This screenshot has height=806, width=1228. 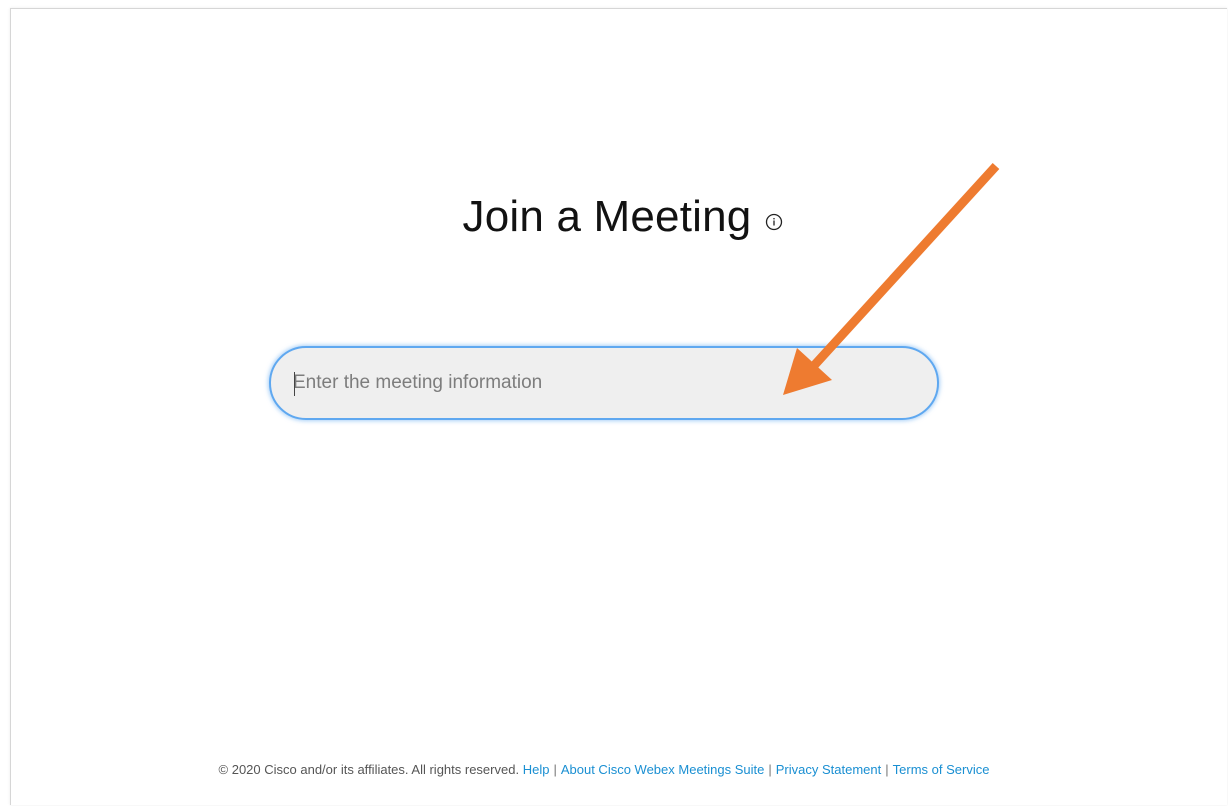 I want to click on title-container: Join a Meeting, so click(x=623, y=217).